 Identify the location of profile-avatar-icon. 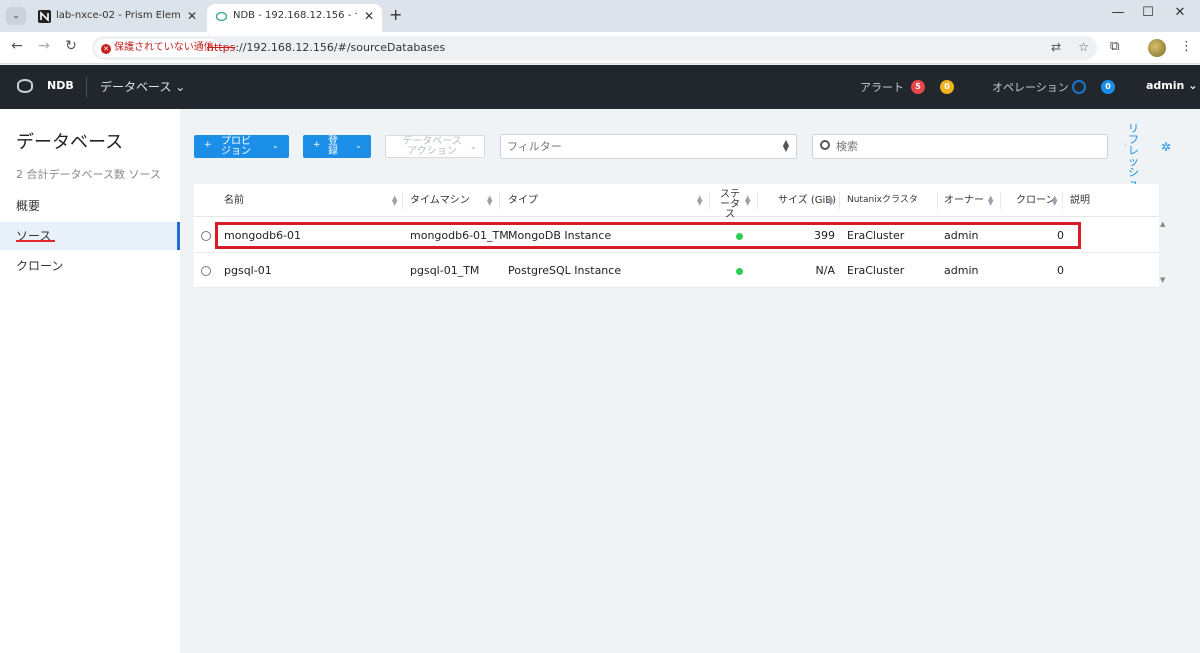
(1157, 48).